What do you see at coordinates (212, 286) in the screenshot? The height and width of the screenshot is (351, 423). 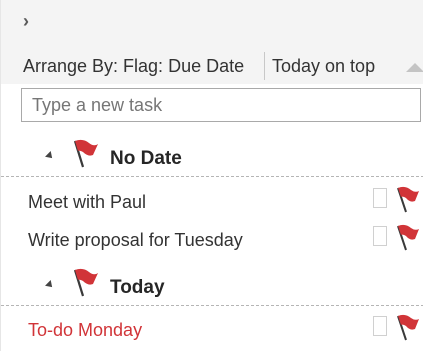 I see `group-header-today: Today` at bounding box center [212, 286].